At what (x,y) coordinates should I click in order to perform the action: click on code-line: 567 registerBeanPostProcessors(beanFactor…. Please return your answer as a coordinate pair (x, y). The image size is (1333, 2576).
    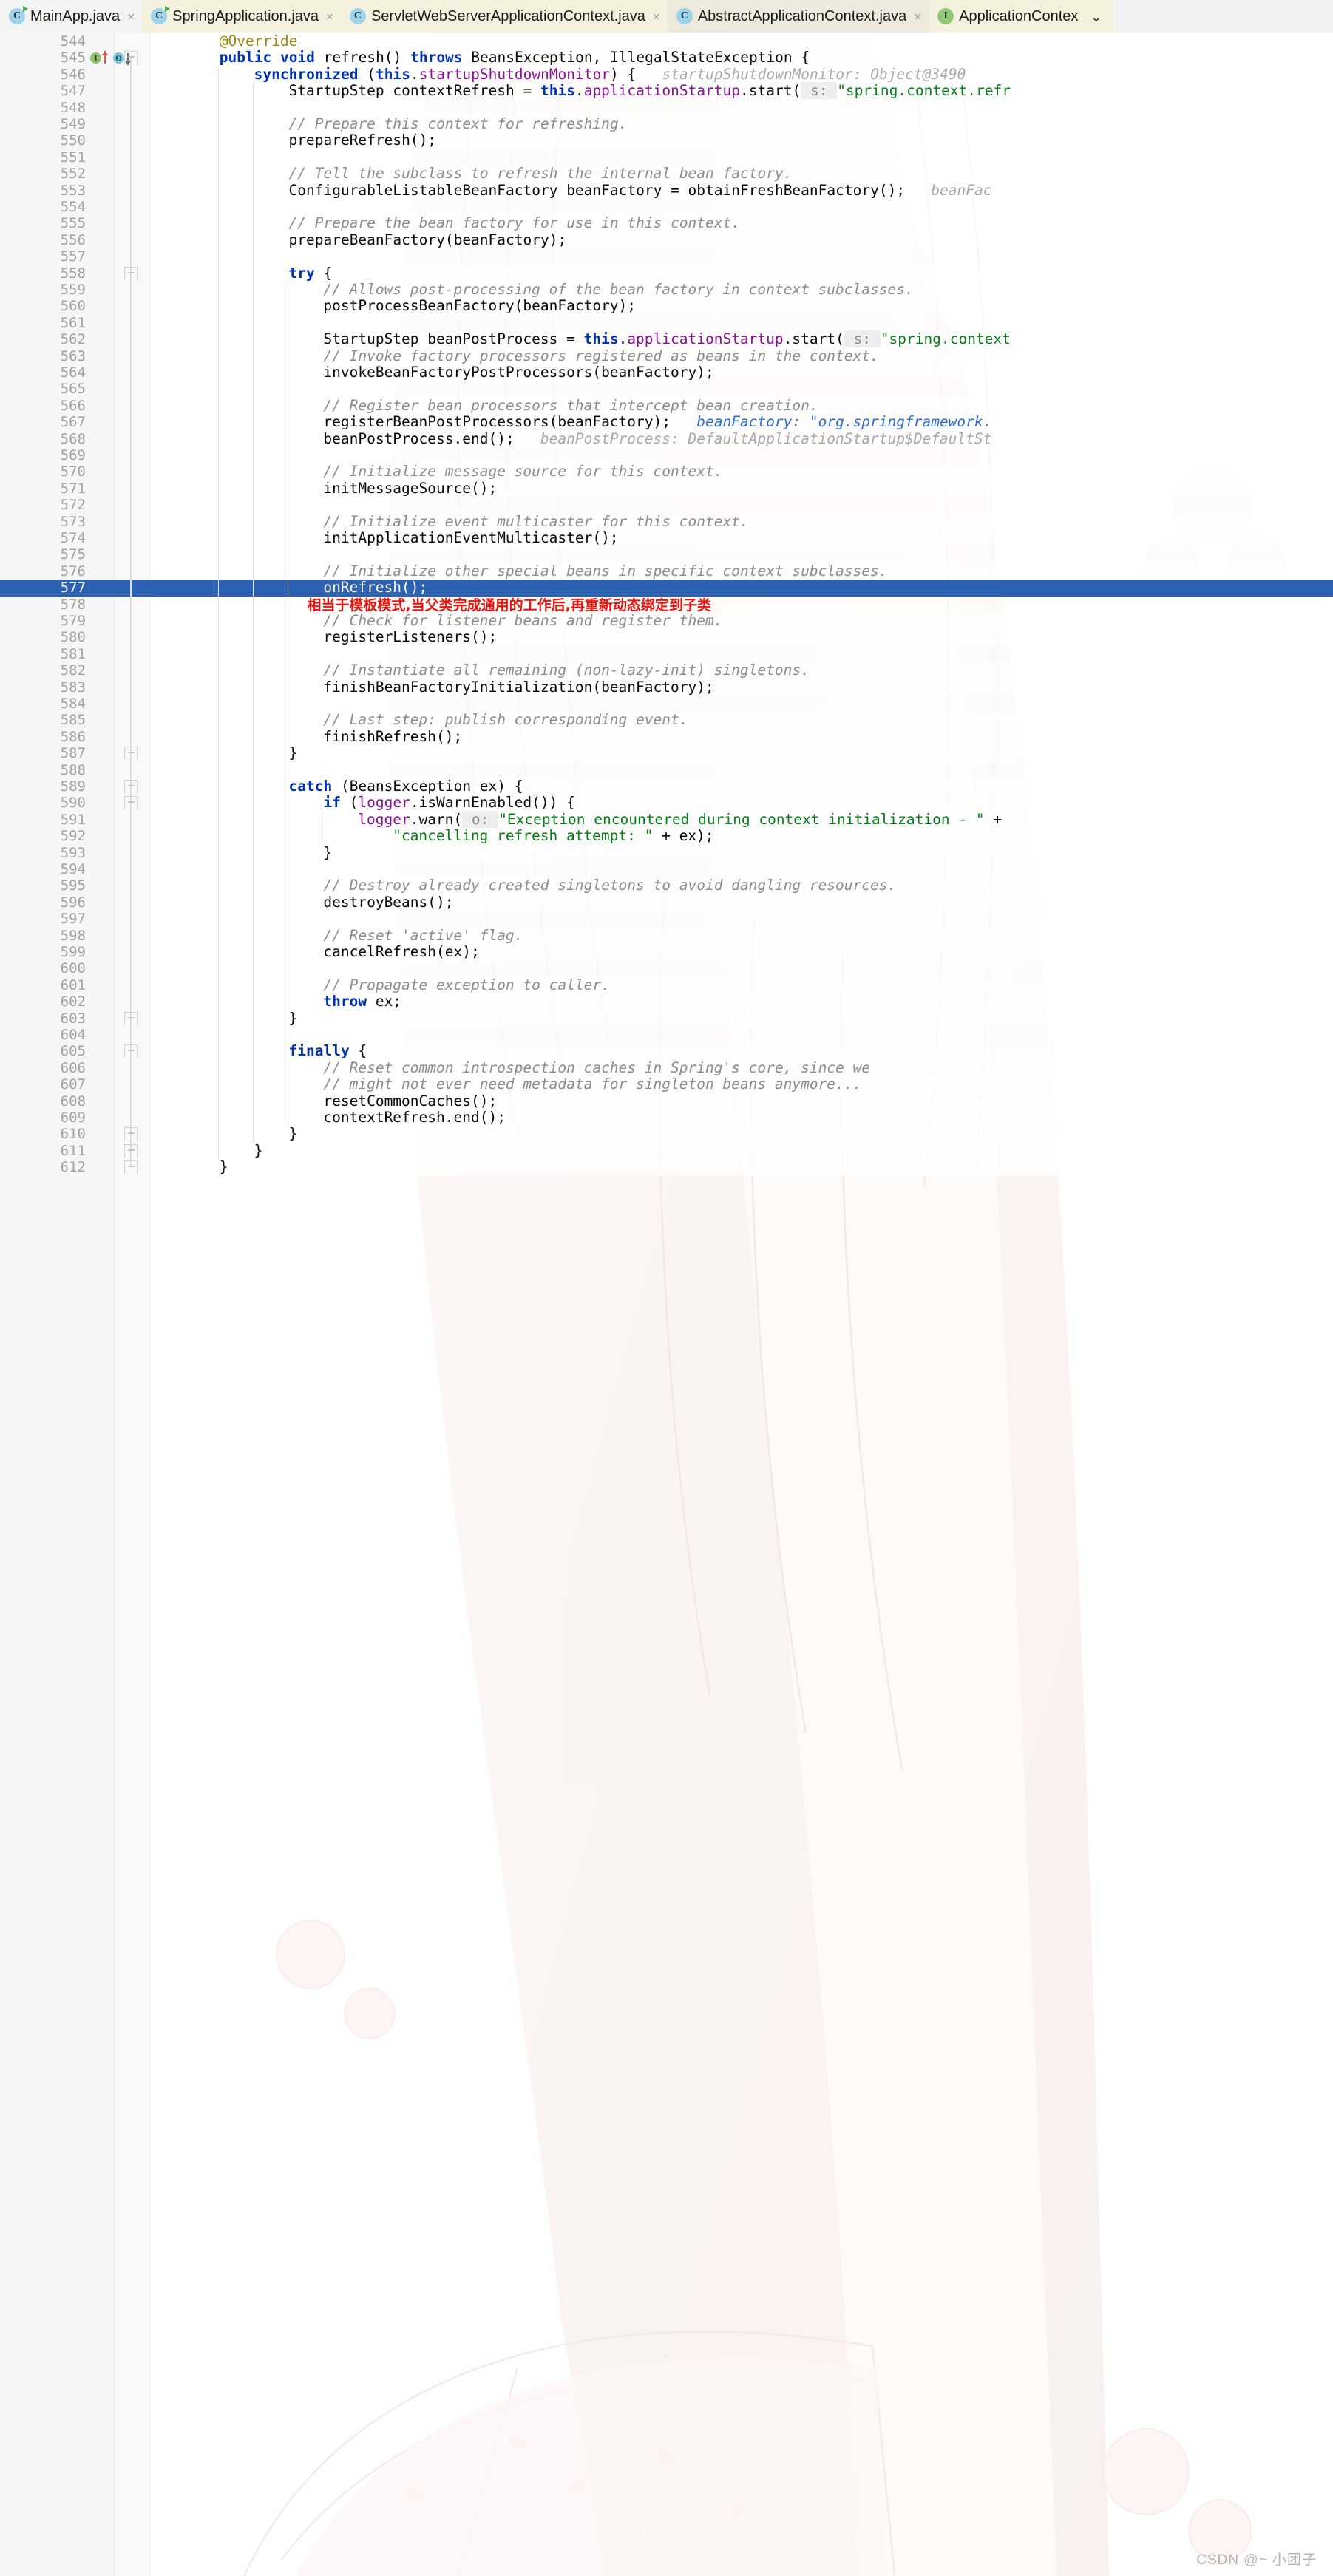
    Looking at the image, I should click on (666, 422).